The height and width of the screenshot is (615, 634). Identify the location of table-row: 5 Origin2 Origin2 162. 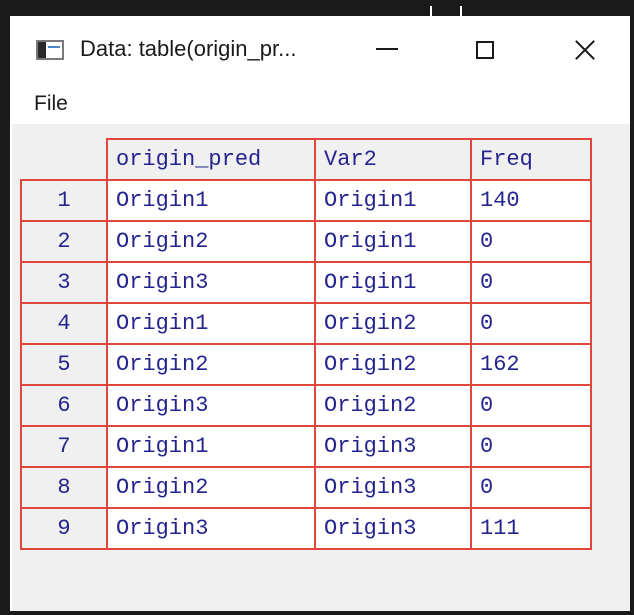
(306, 364).